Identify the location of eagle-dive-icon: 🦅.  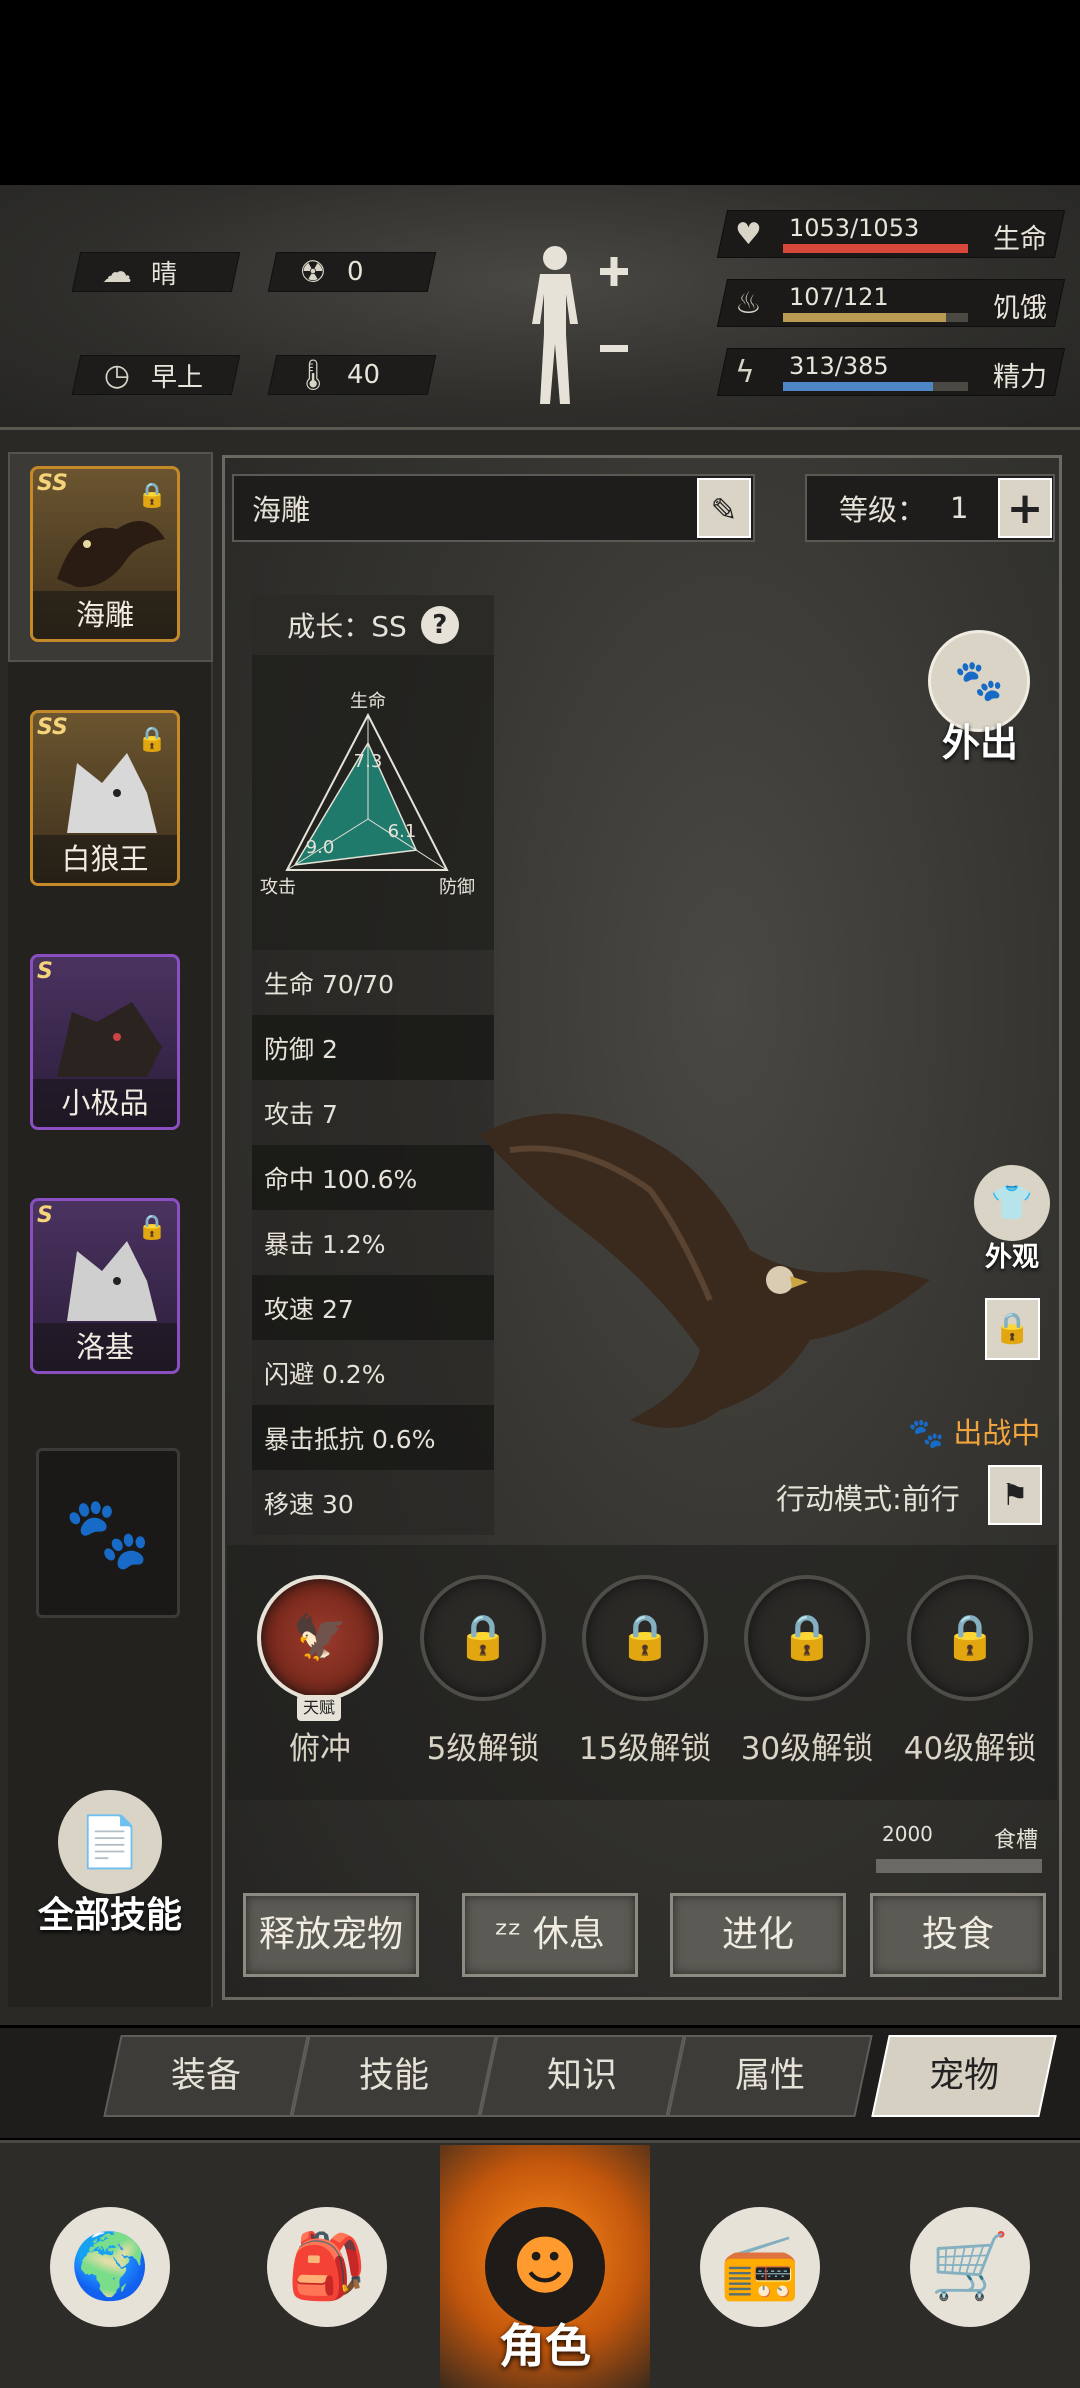
(320, 1638).